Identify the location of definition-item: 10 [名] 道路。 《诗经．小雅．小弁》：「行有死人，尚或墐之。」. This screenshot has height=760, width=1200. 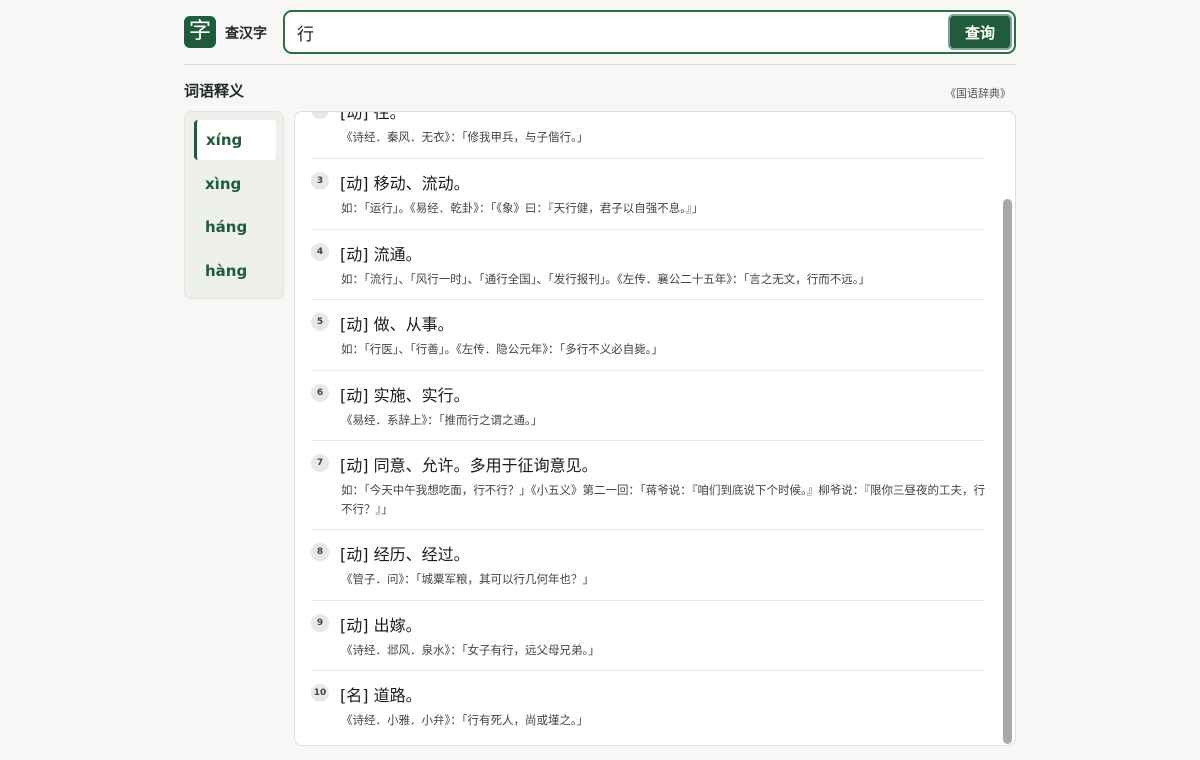
(648, 708).